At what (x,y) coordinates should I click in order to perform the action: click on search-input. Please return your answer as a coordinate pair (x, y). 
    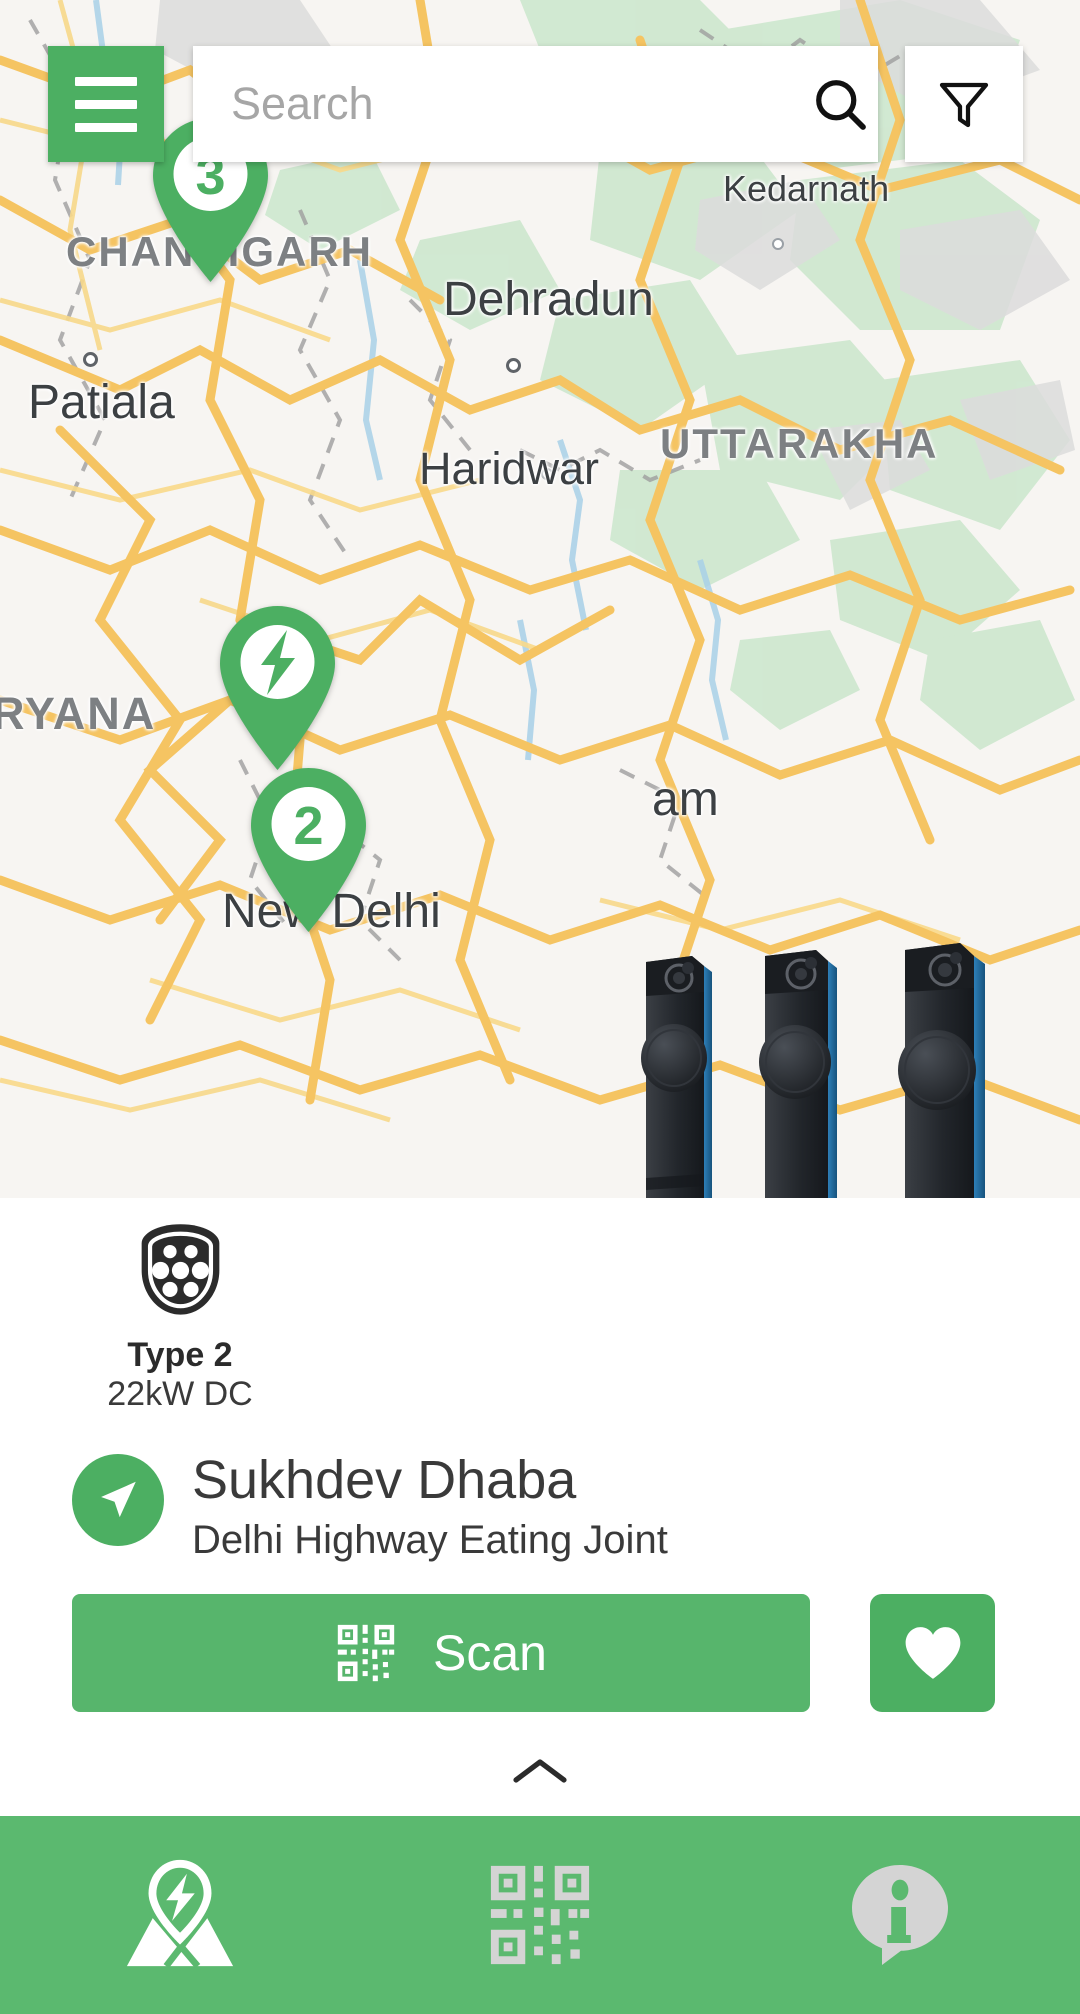
    Looking at the image, I should click on (520, 104).